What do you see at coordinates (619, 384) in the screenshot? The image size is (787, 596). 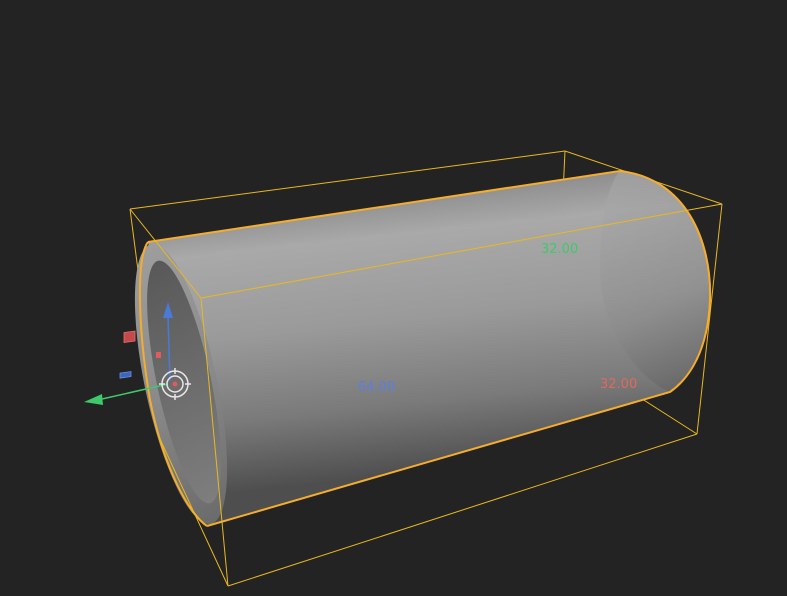 I see `dimension-label-x: 32.00` at bounding box center [619, 384].